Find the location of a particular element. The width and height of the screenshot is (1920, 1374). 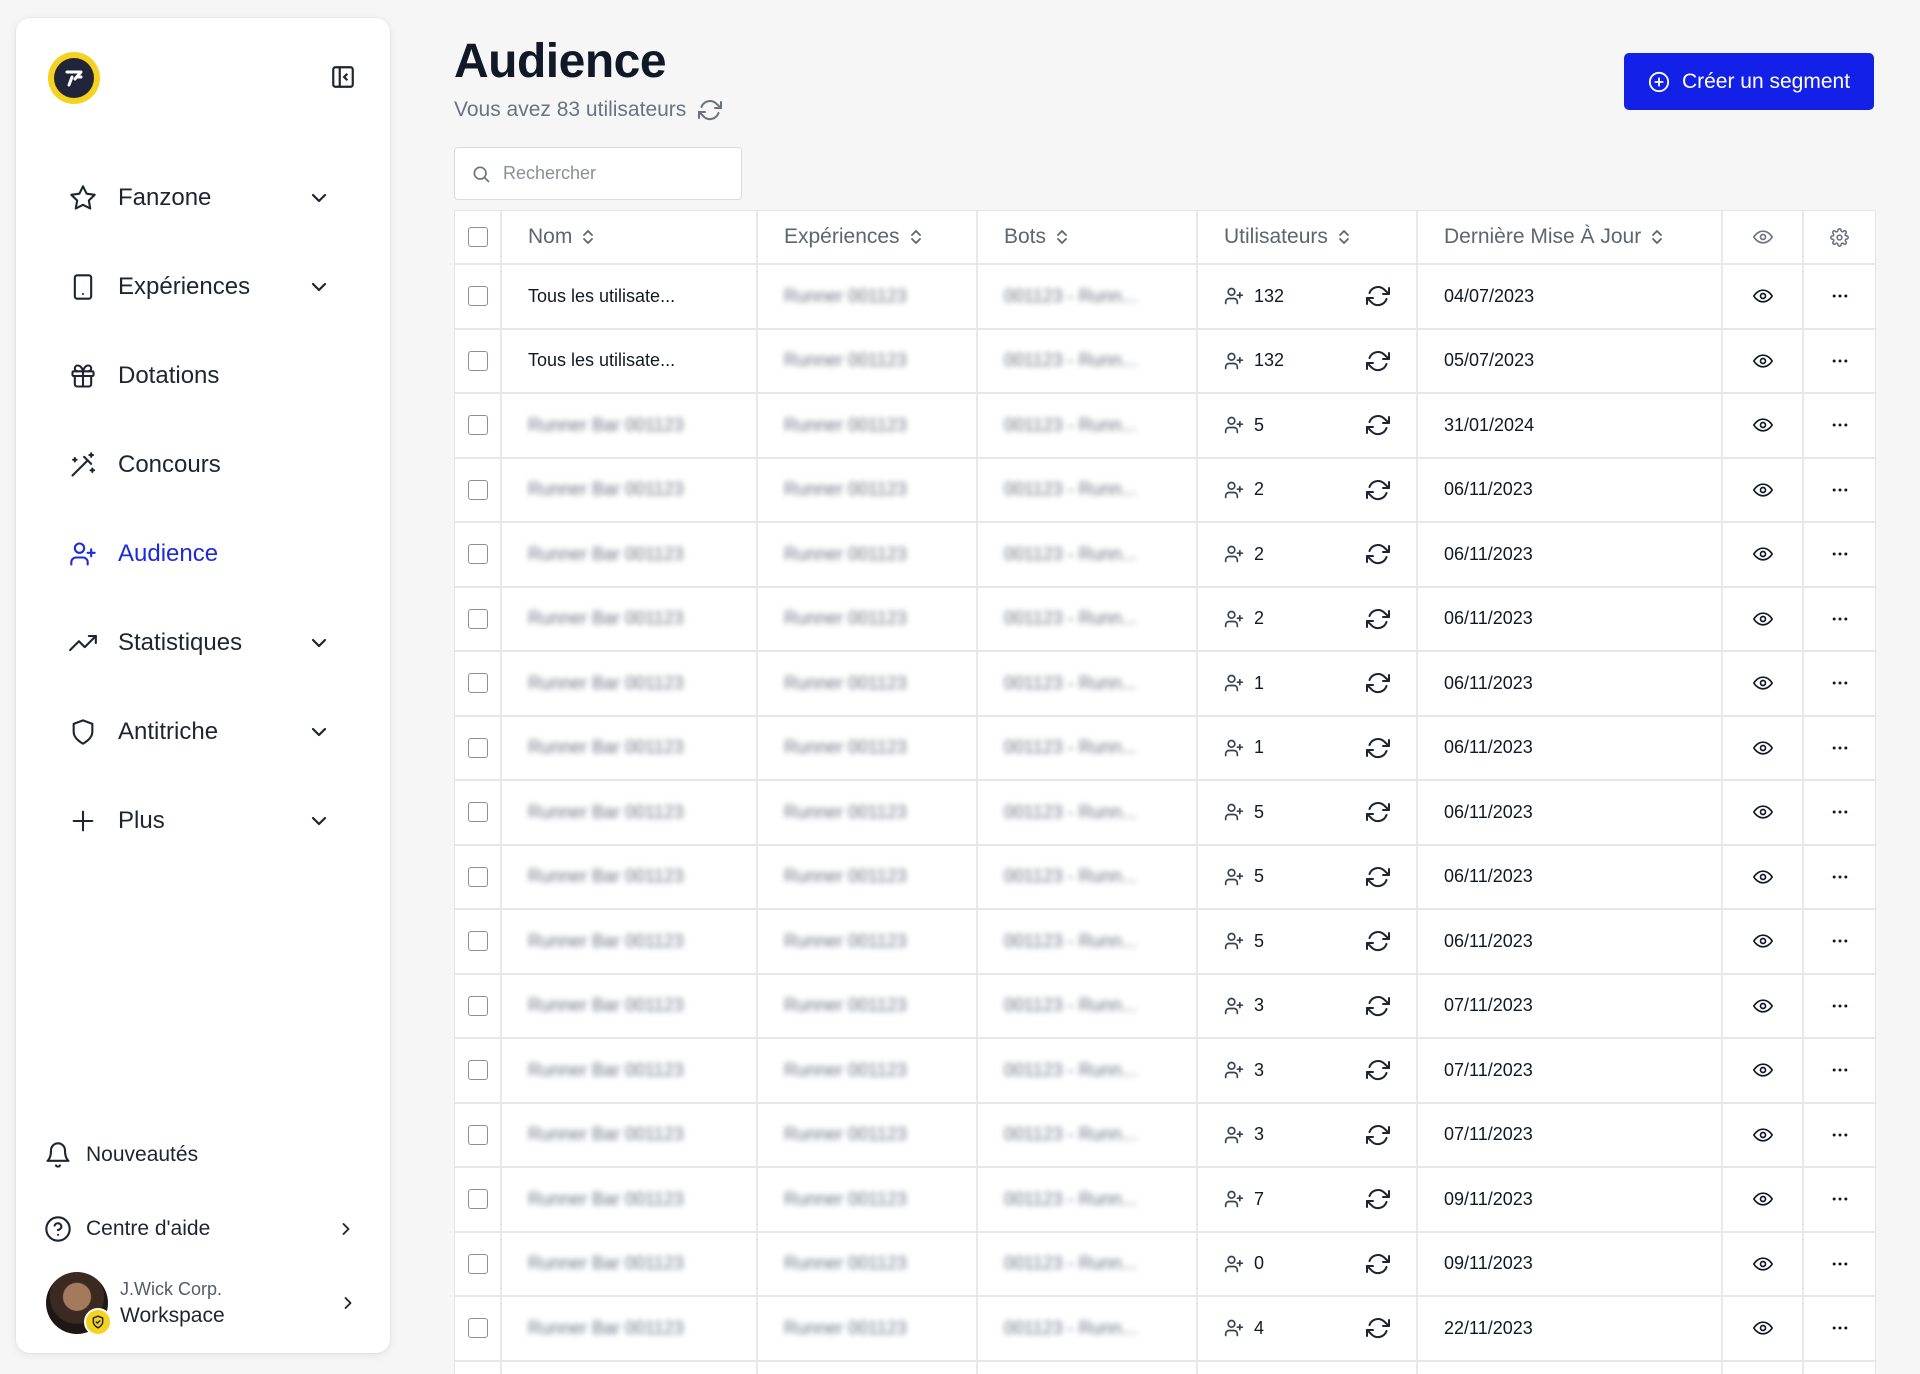

search-input is located at coordinates (613, 173).